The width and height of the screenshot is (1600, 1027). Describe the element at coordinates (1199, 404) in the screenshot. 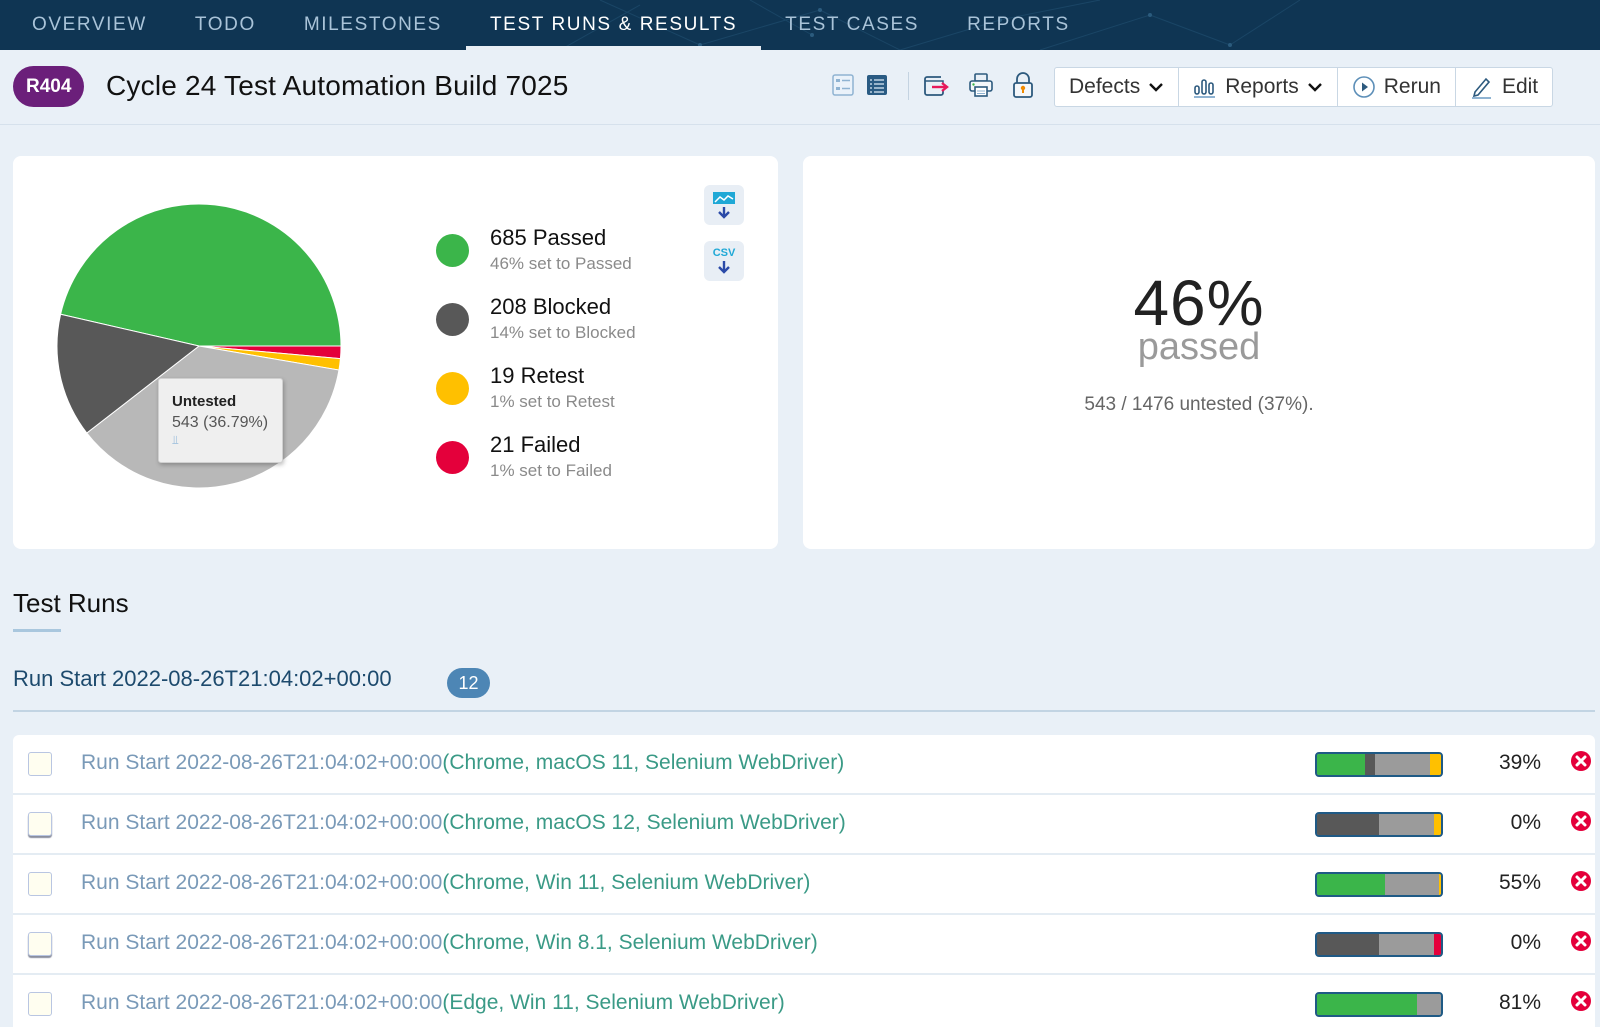

I see `untested-note: 543 / 1476 untested (37%).` at that location.